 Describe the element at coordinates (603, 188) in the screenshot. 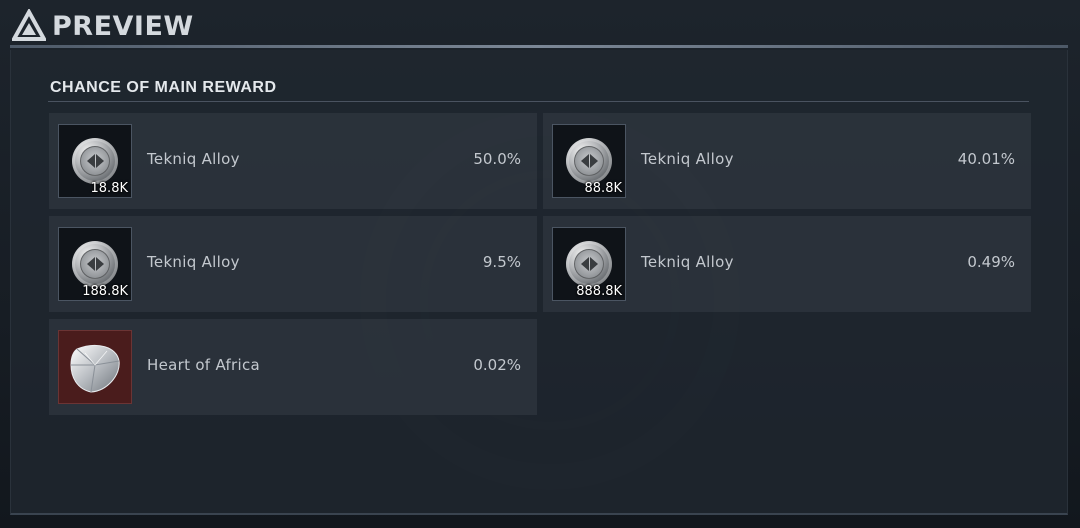

I see `reward-quantity: 88.8K` at that location.